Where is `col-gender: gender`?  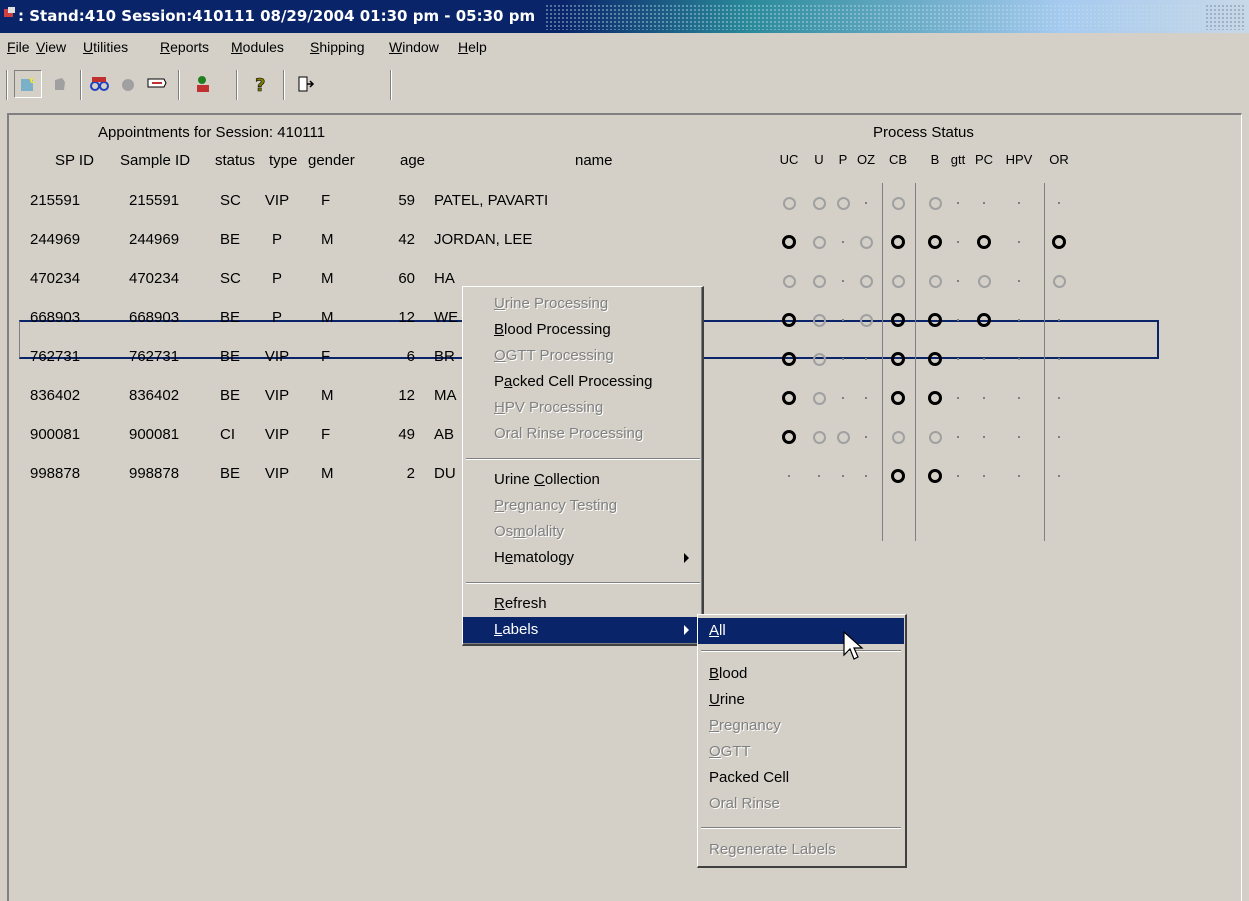
col-gender: gender is located at coordinates (331, 160).